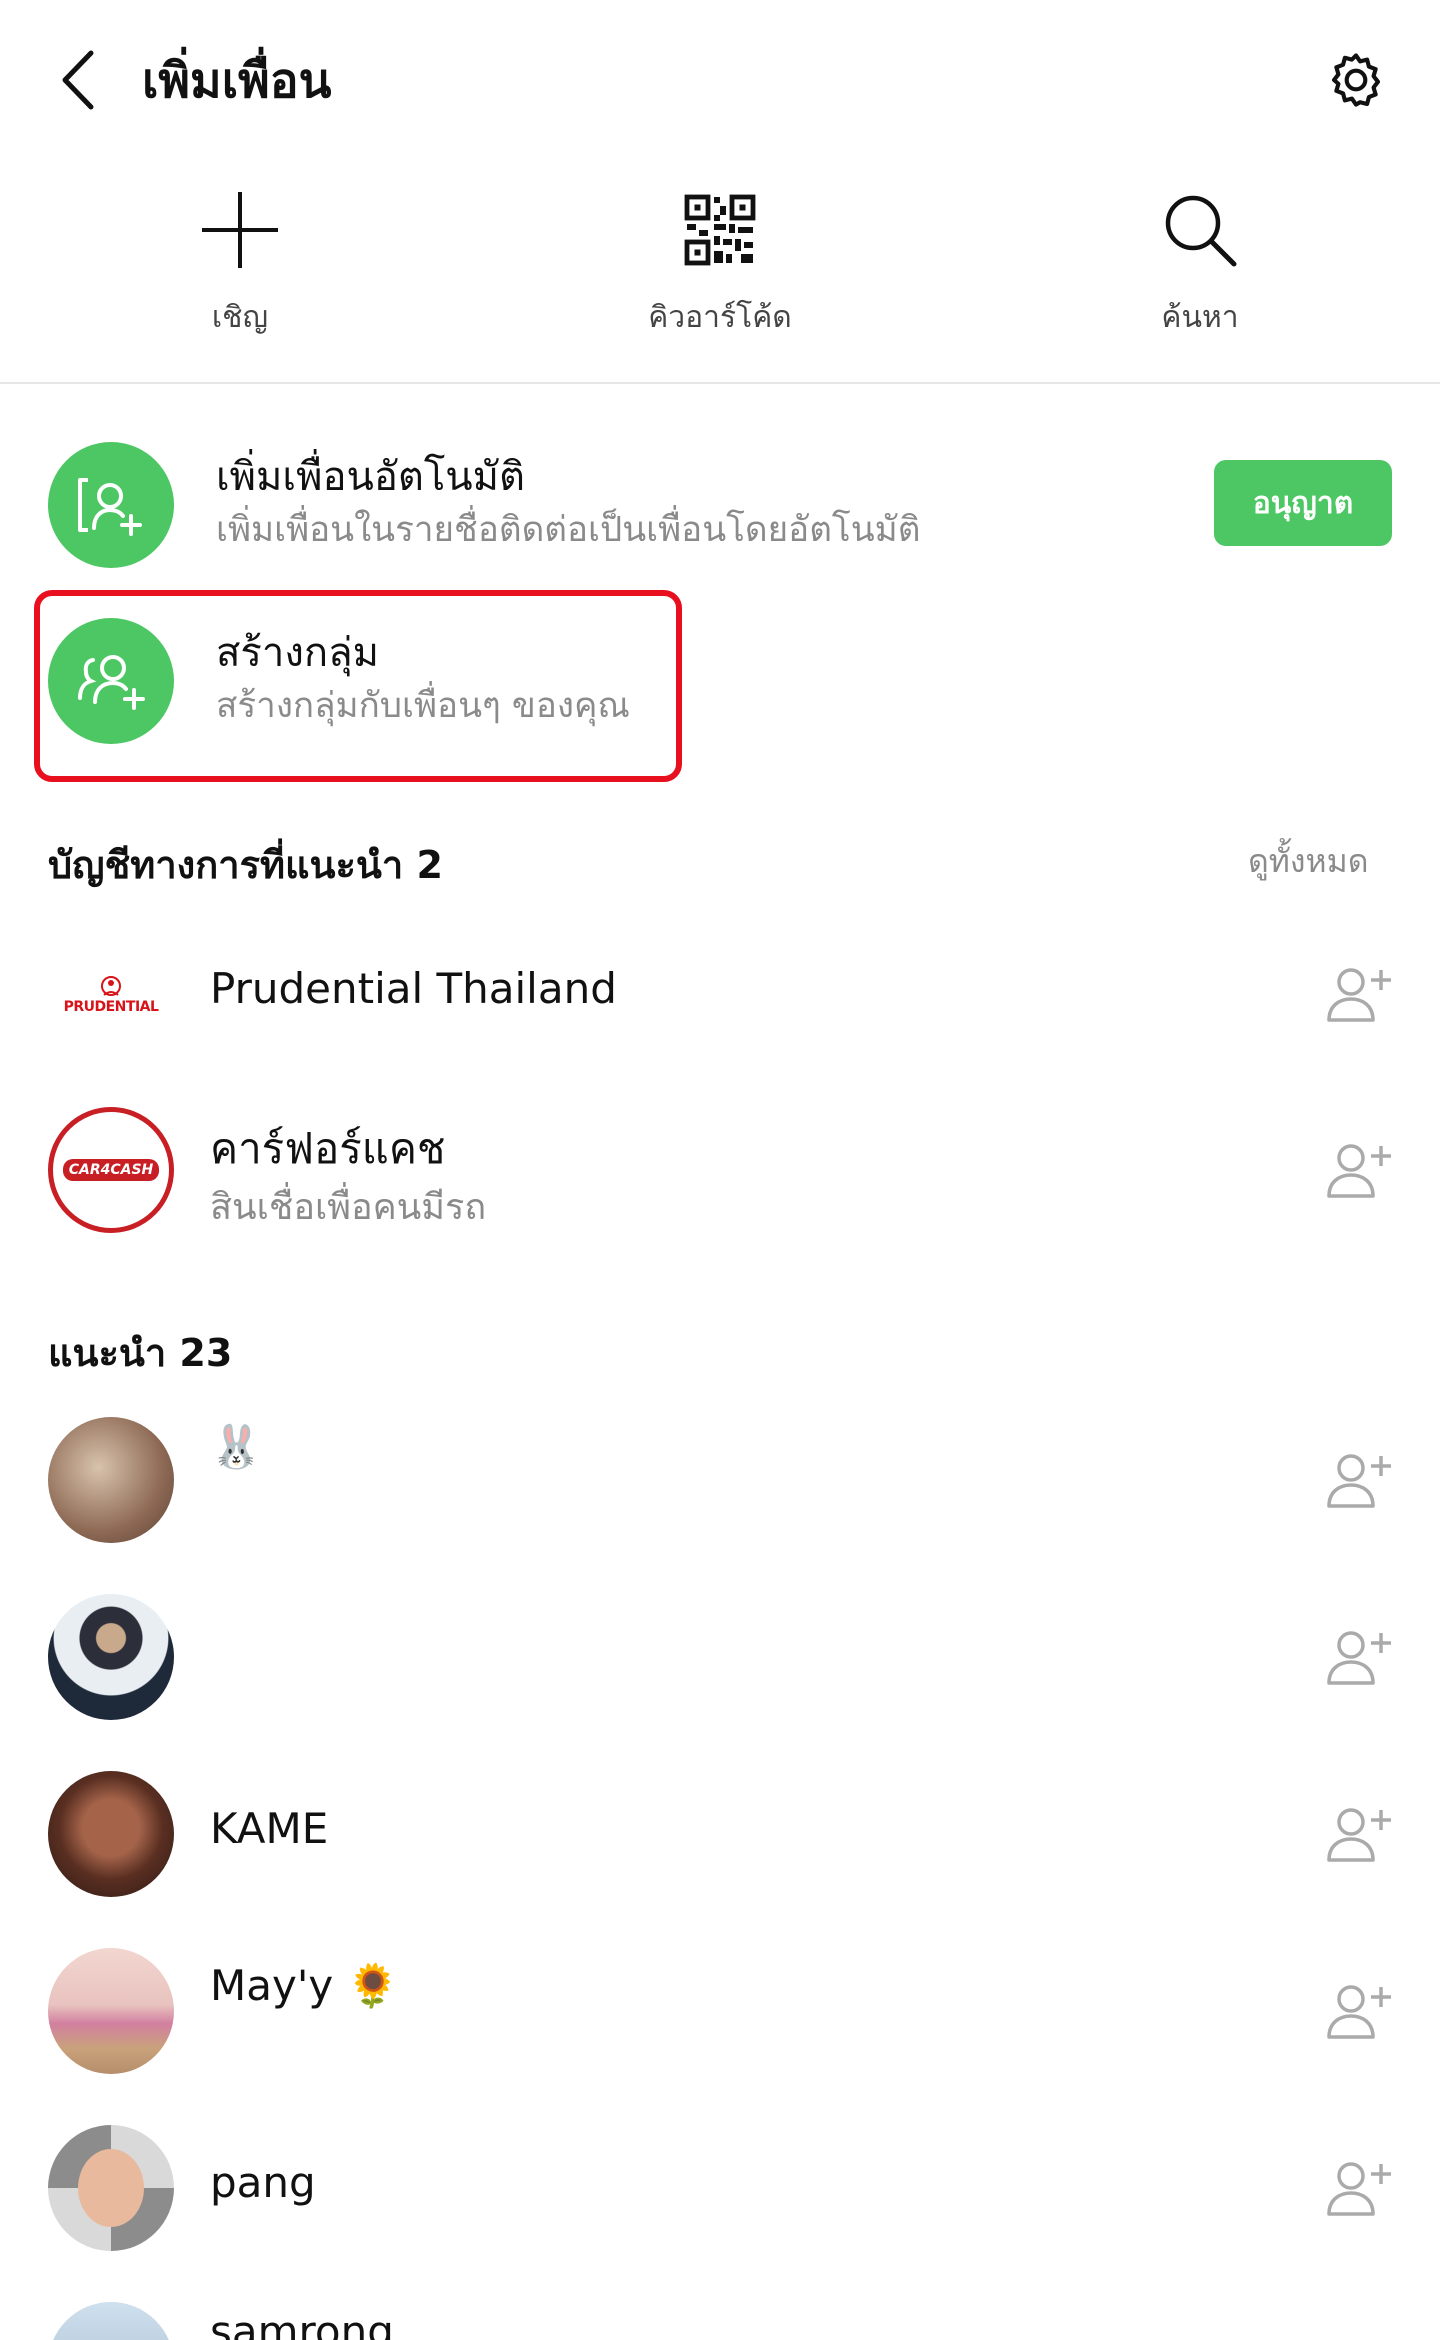 The width and height of the screenshot is (1440, 2340). I want to click on search-label: ค้นหา, so click(1200, 317).